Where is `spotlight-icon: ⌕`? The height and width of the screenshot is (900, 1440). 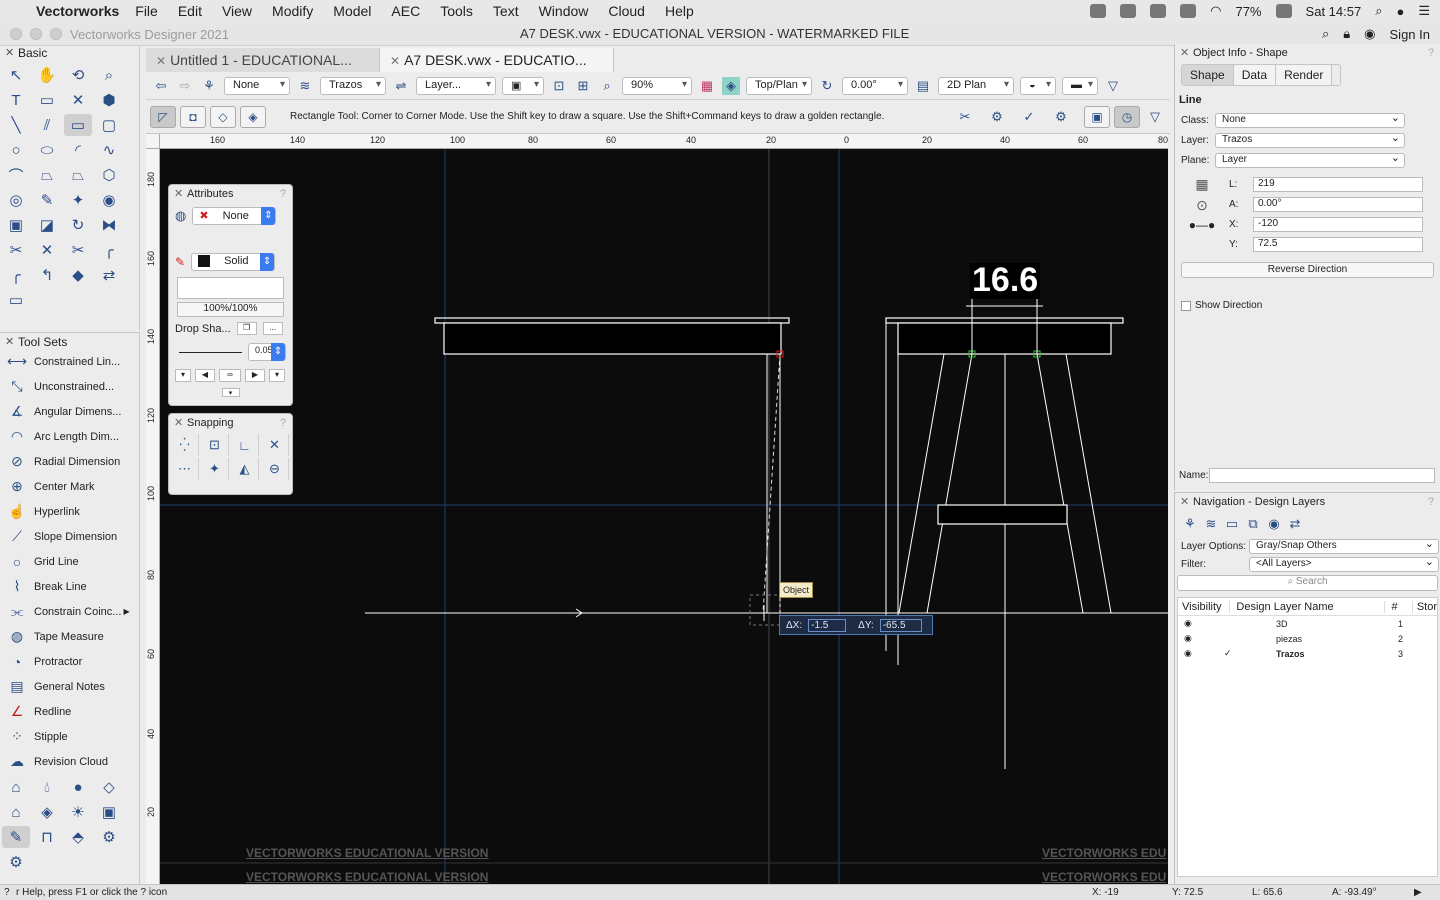 spotlight-icon: ⌕ is located at coordinates (1378, 11).